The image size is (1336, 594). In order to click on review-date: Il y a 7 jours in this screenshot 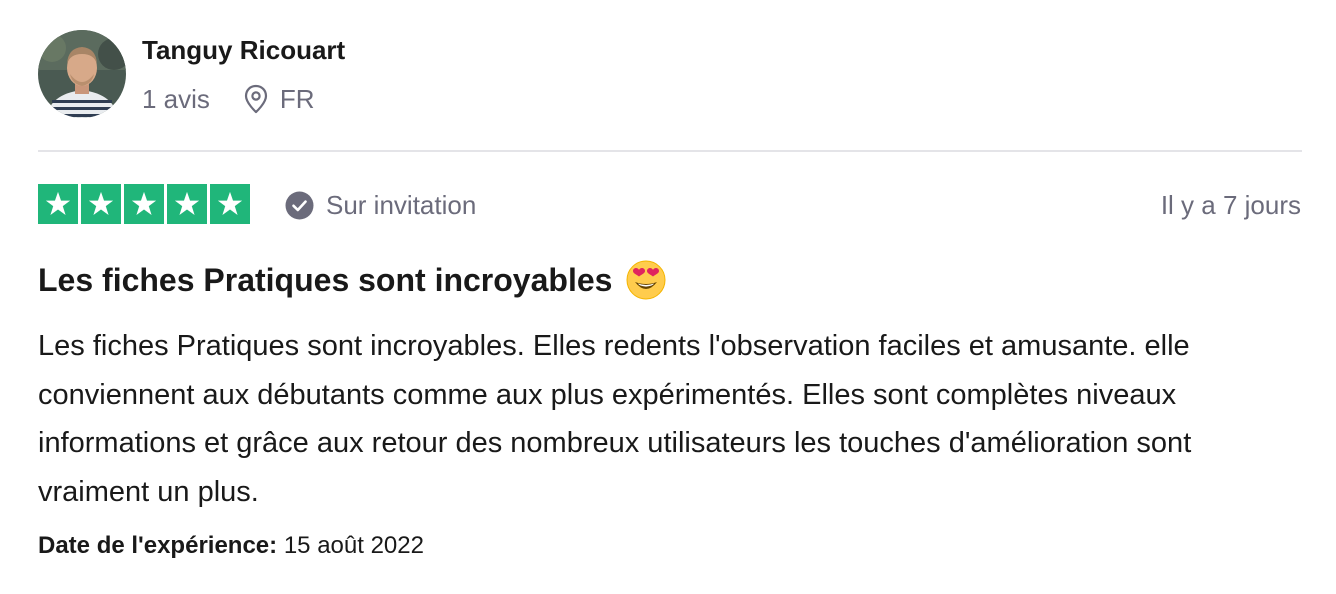, I will do `click(1230, 205)`.